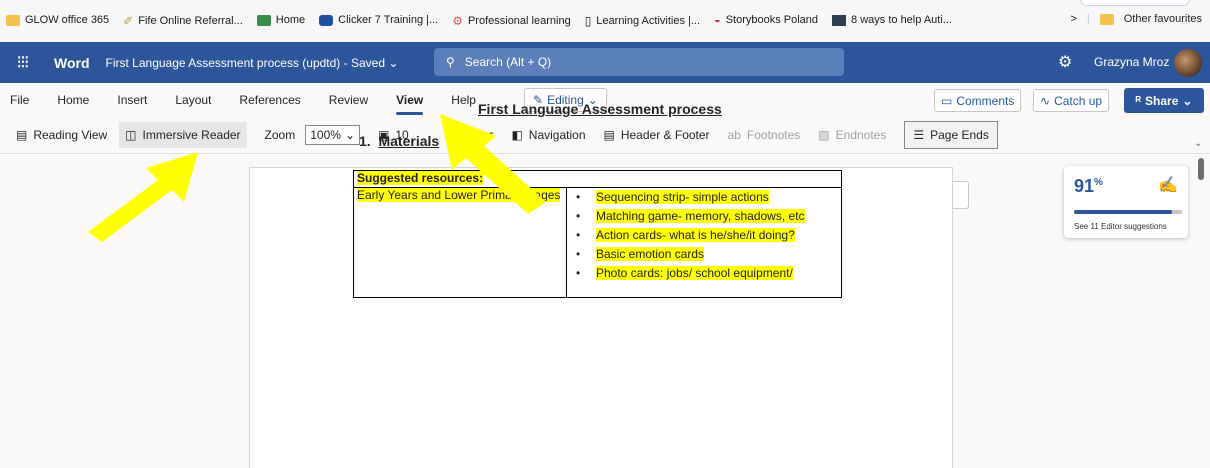  I want to click on list-item-text: Basic emotion cards, so click(650, 254).